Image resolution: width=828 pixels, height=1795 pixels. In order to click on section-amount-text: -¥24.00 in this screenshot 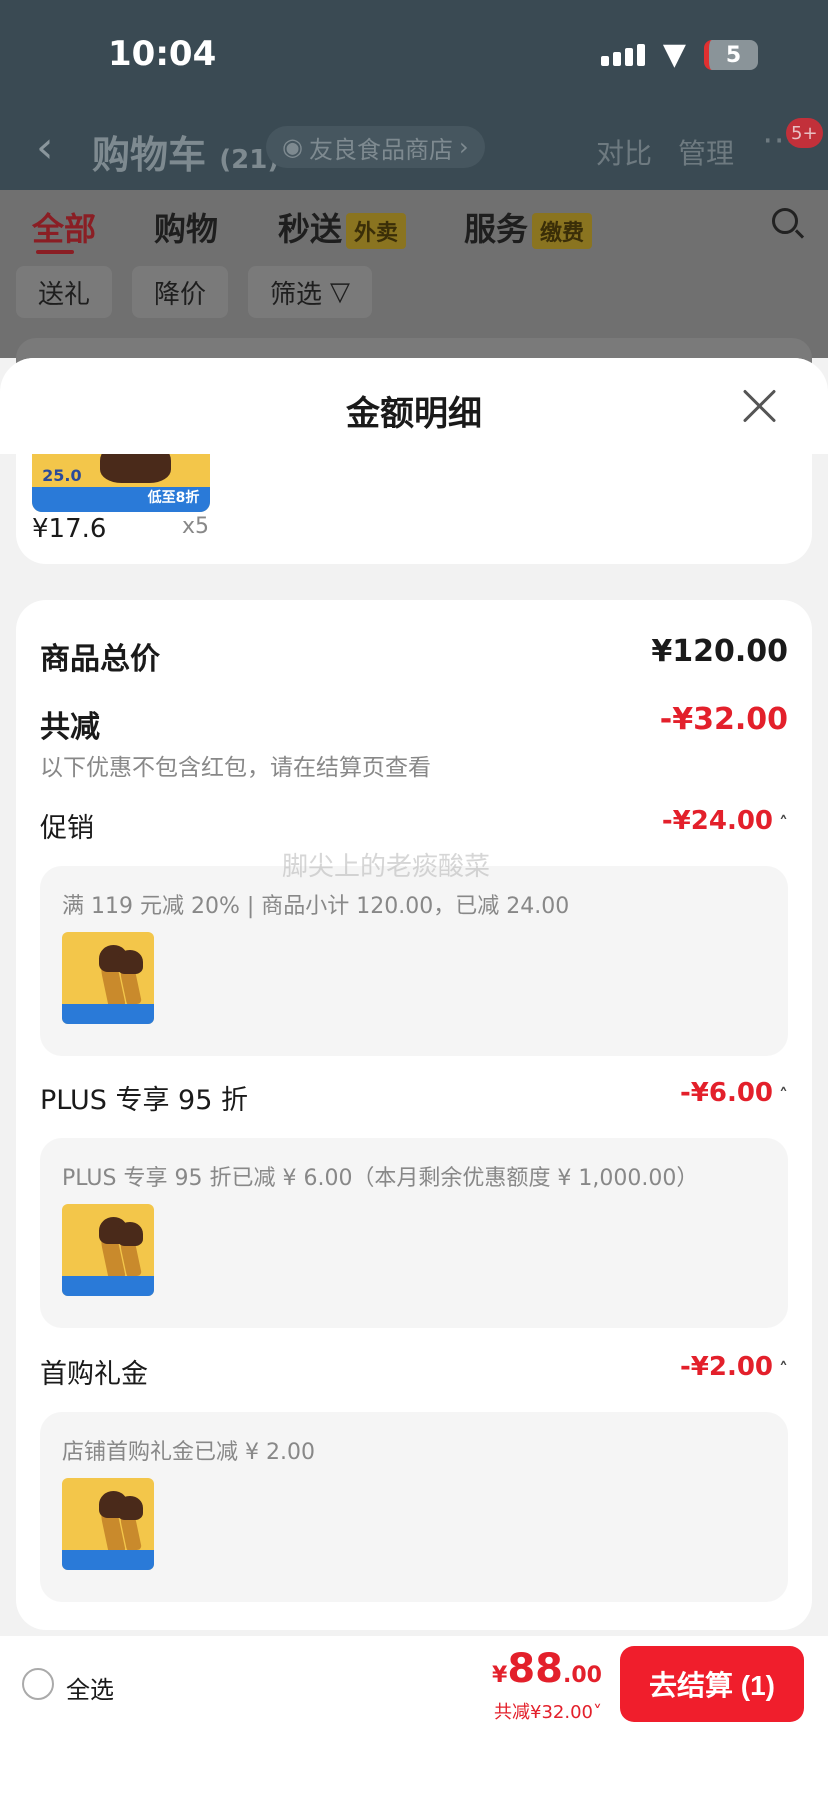, I will do `click(717, 821)`.